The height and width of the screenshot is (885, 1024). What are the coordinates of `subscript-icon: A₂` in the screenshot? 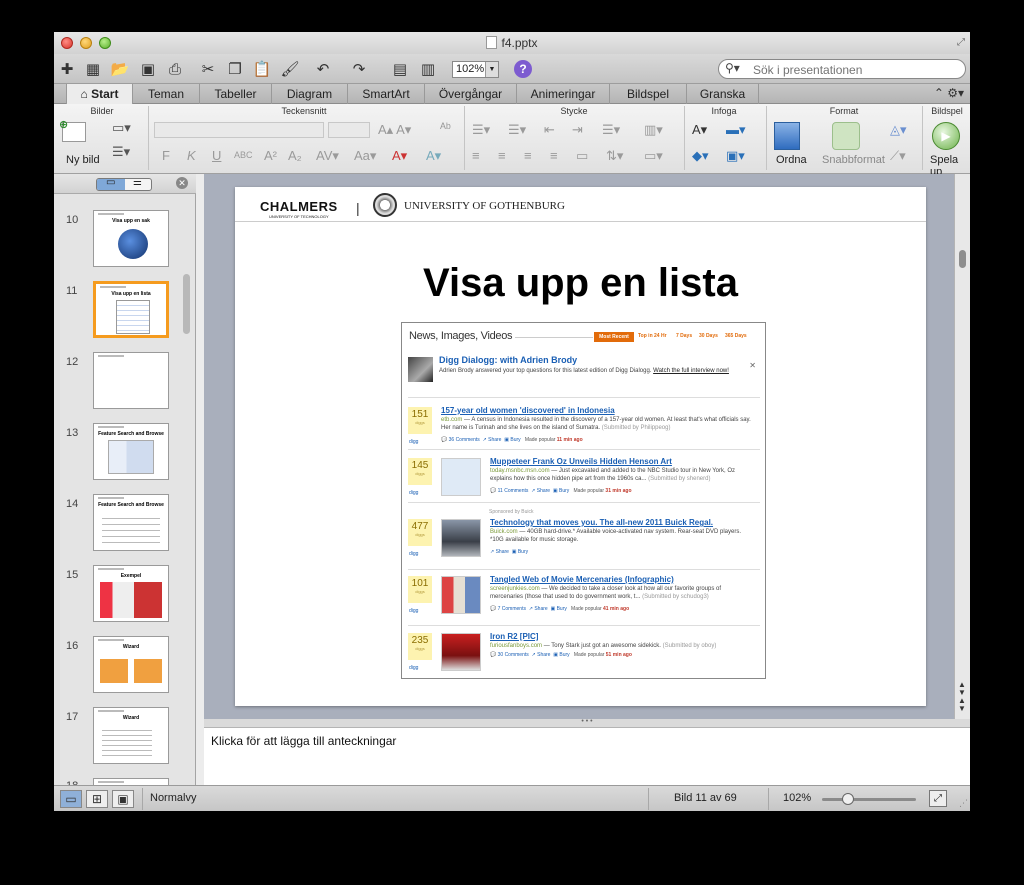 It's located at (295, 155).